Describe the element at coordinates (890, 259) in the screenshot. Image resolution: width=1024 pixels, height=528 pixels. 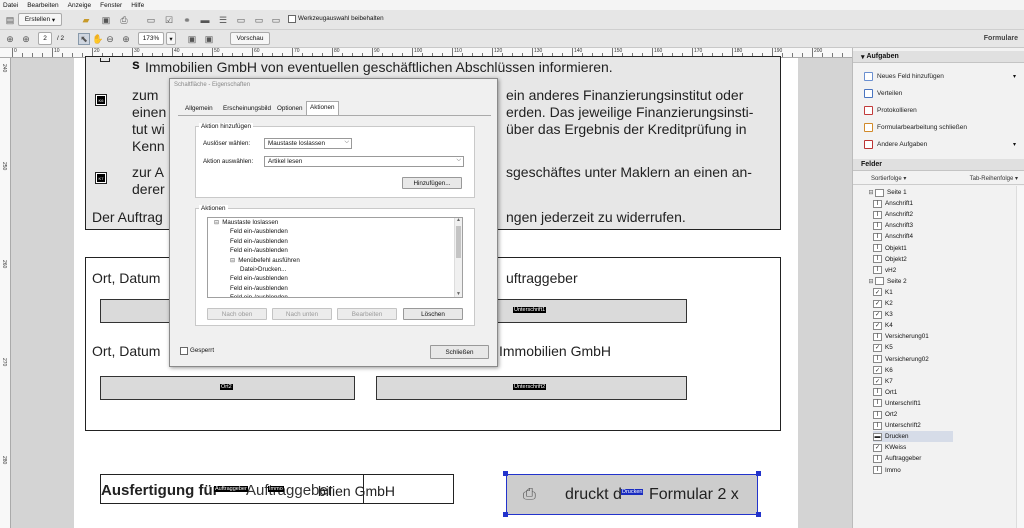
I see `field-tree-item: I Objekt2` at that location.